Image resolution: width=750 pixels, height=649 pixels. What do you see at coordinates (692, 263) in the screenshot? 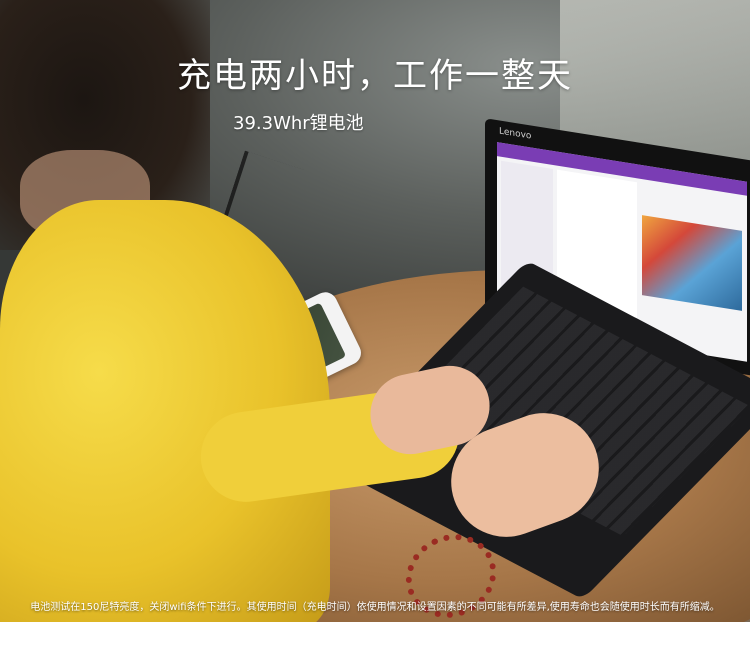
I see `festival-photo` at bounding box center [692, 263].